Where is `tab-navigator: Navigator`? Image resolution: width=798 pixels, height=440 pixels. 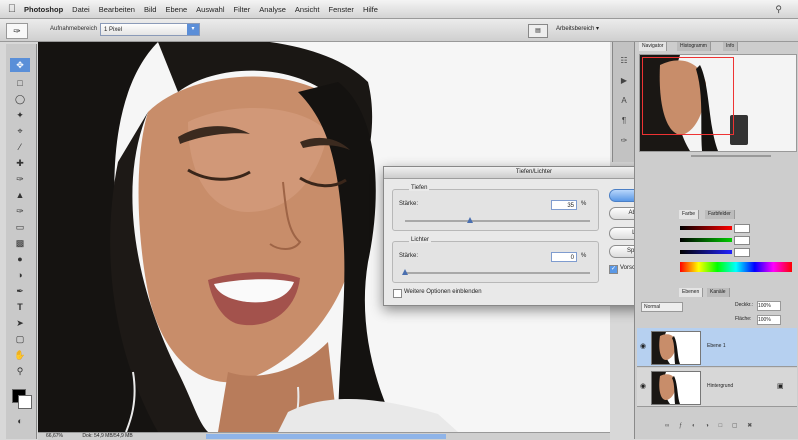 tab-navigator: Navigator is located at coordinates (653, 46).